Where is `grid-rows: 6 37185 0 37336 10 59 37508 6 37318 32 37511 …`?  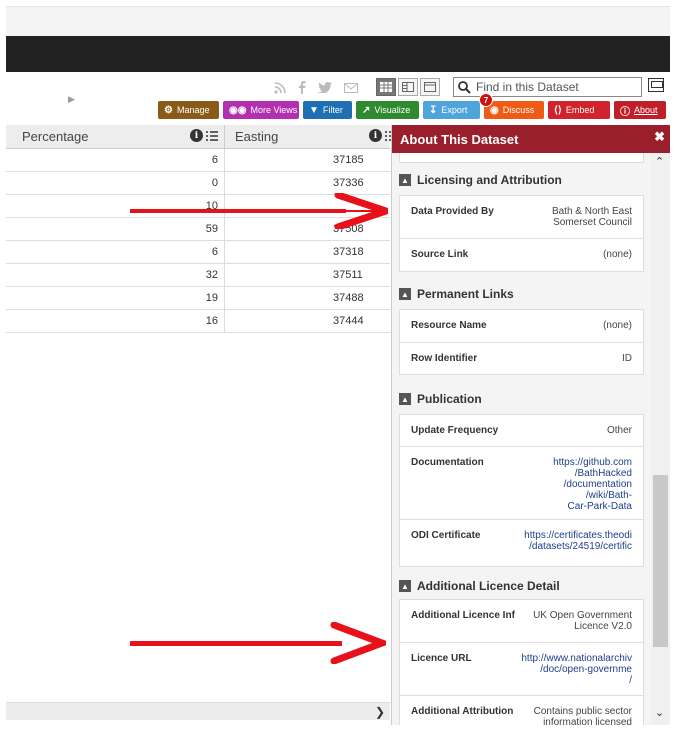
grid-rows: 6 37185 0 37336 10 59 37508 6 37318 32 37511 … is located at coordinates (198, 241).